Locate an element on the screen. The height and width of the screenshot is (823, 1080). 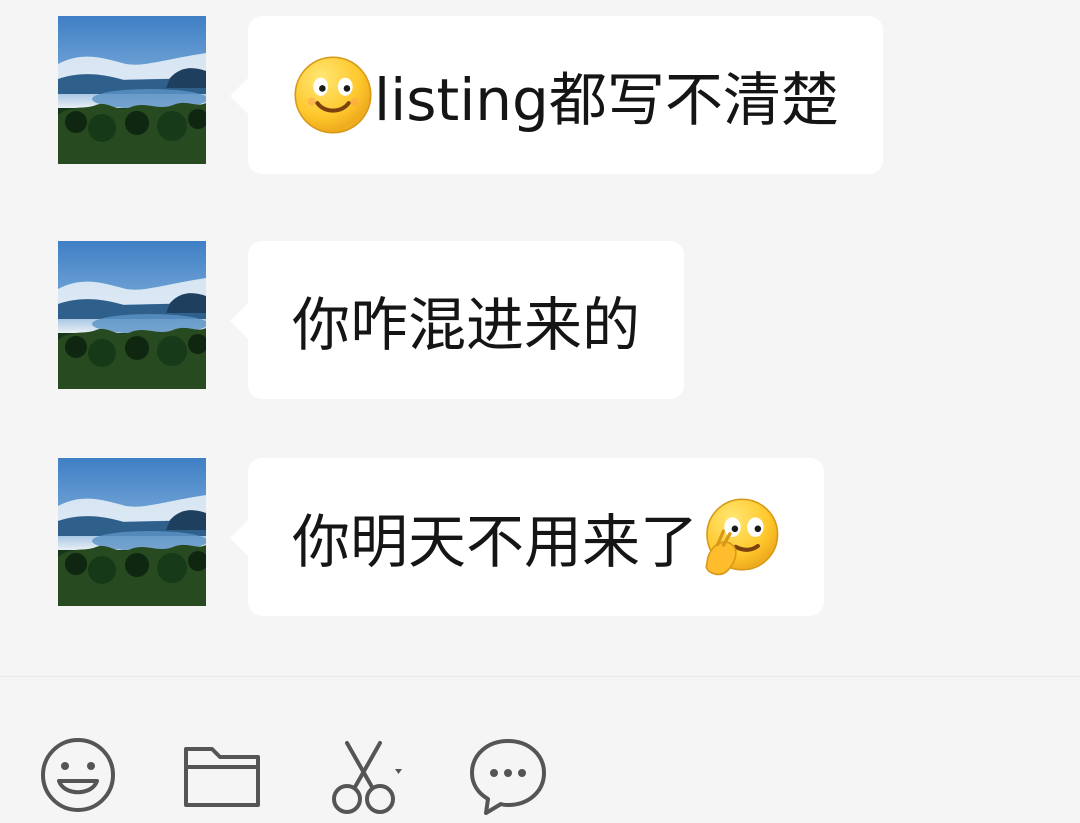
folder-icon is located at coordinates (222, 777).